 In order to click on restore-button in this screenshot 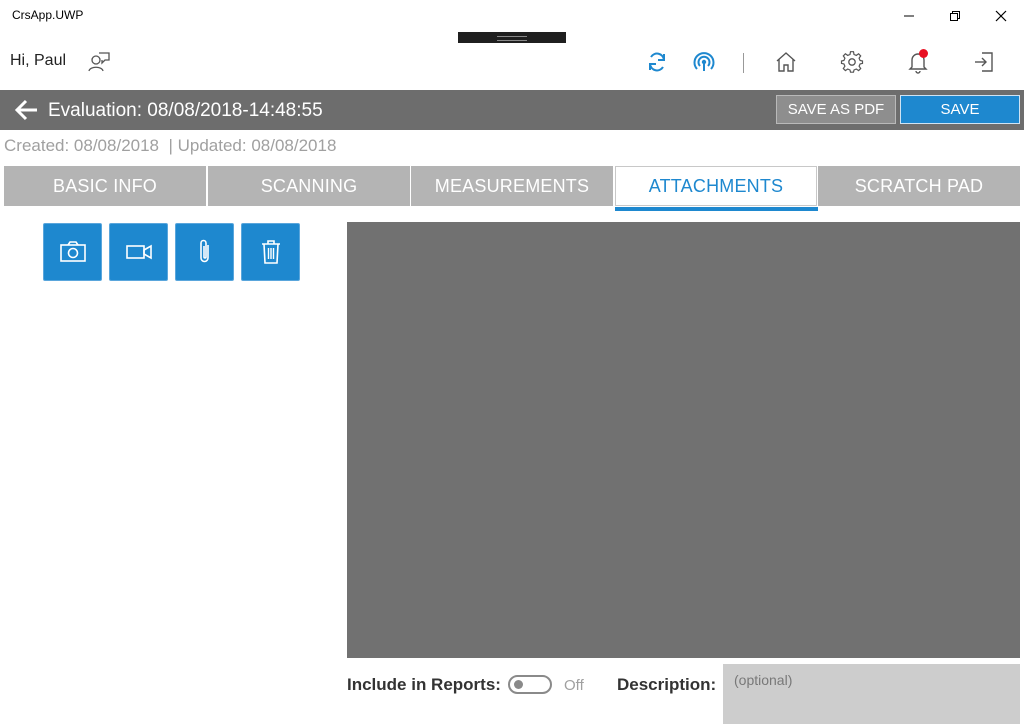, I will do `click(955, 16)`.